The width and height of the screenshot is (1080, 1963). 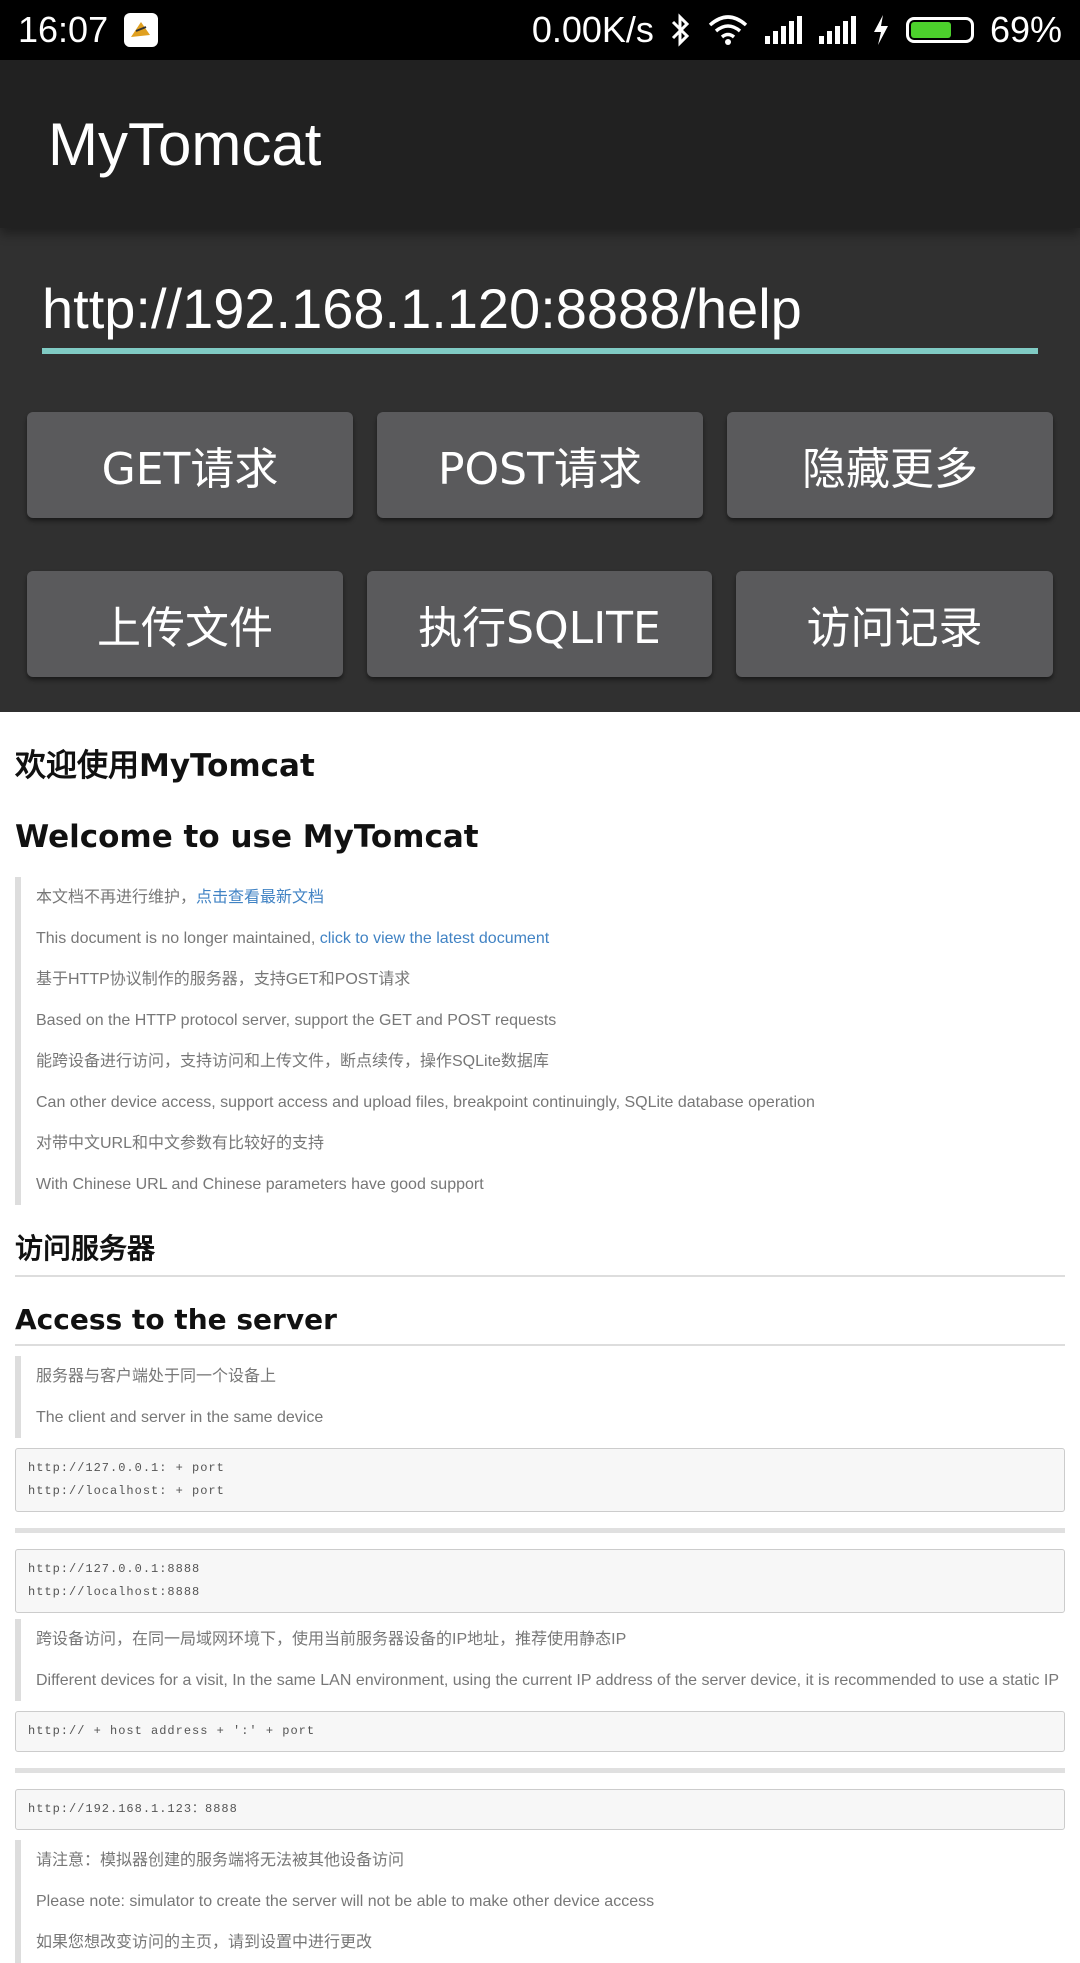 What do you see at coordinates (540, 144) in the screenshot?
I see `app-bar: MyTomcat` at bounding box center [540, 144].